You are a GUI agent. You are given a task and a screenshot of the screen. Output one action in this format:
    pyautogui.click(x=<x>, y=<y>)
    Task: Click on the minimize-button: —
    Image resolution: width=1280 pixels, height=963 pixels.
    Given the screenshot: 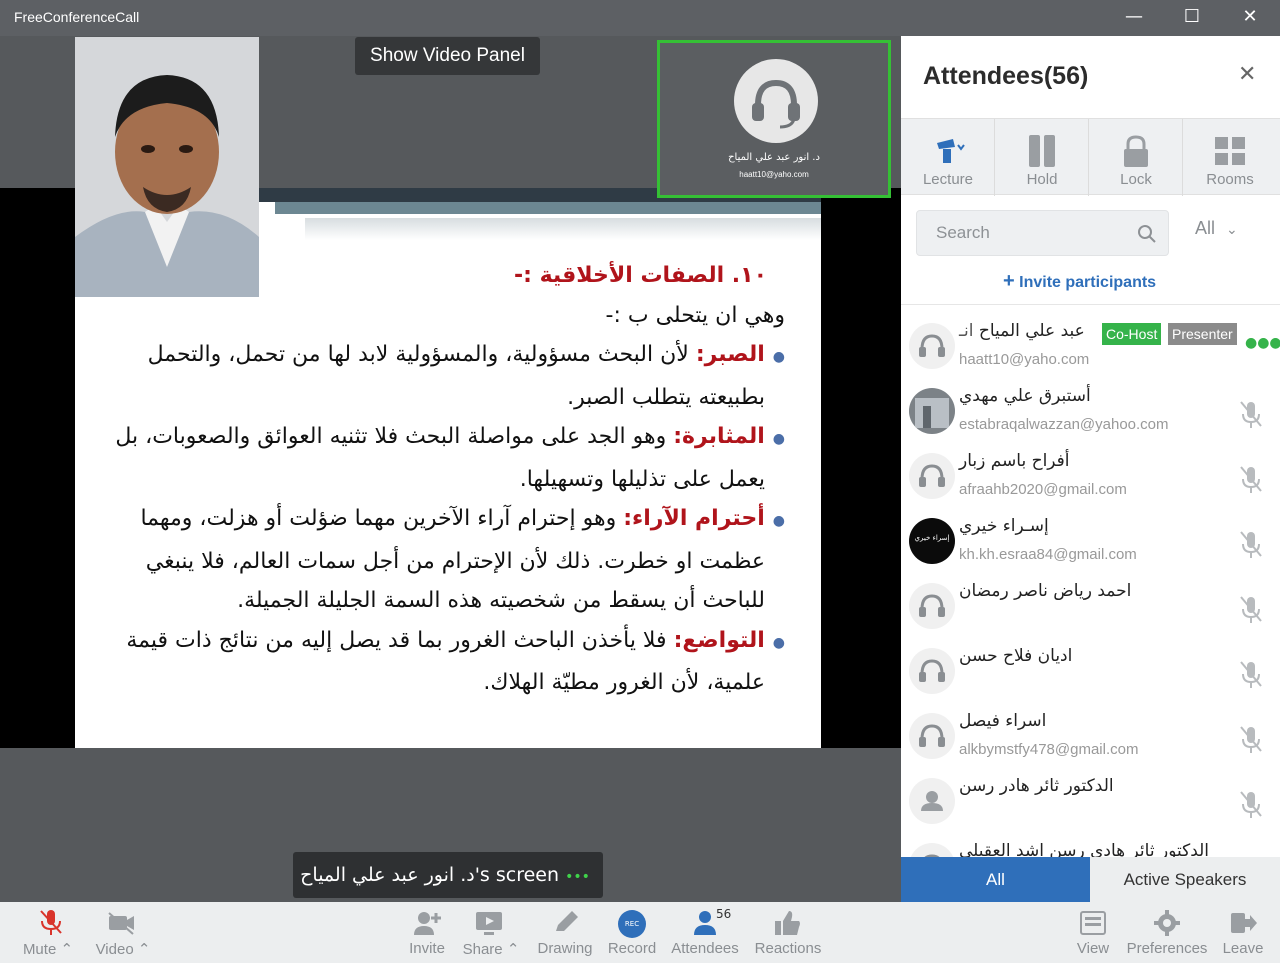 What is the action you would take?
    pyautogui.click(x=1134, y=17)
    